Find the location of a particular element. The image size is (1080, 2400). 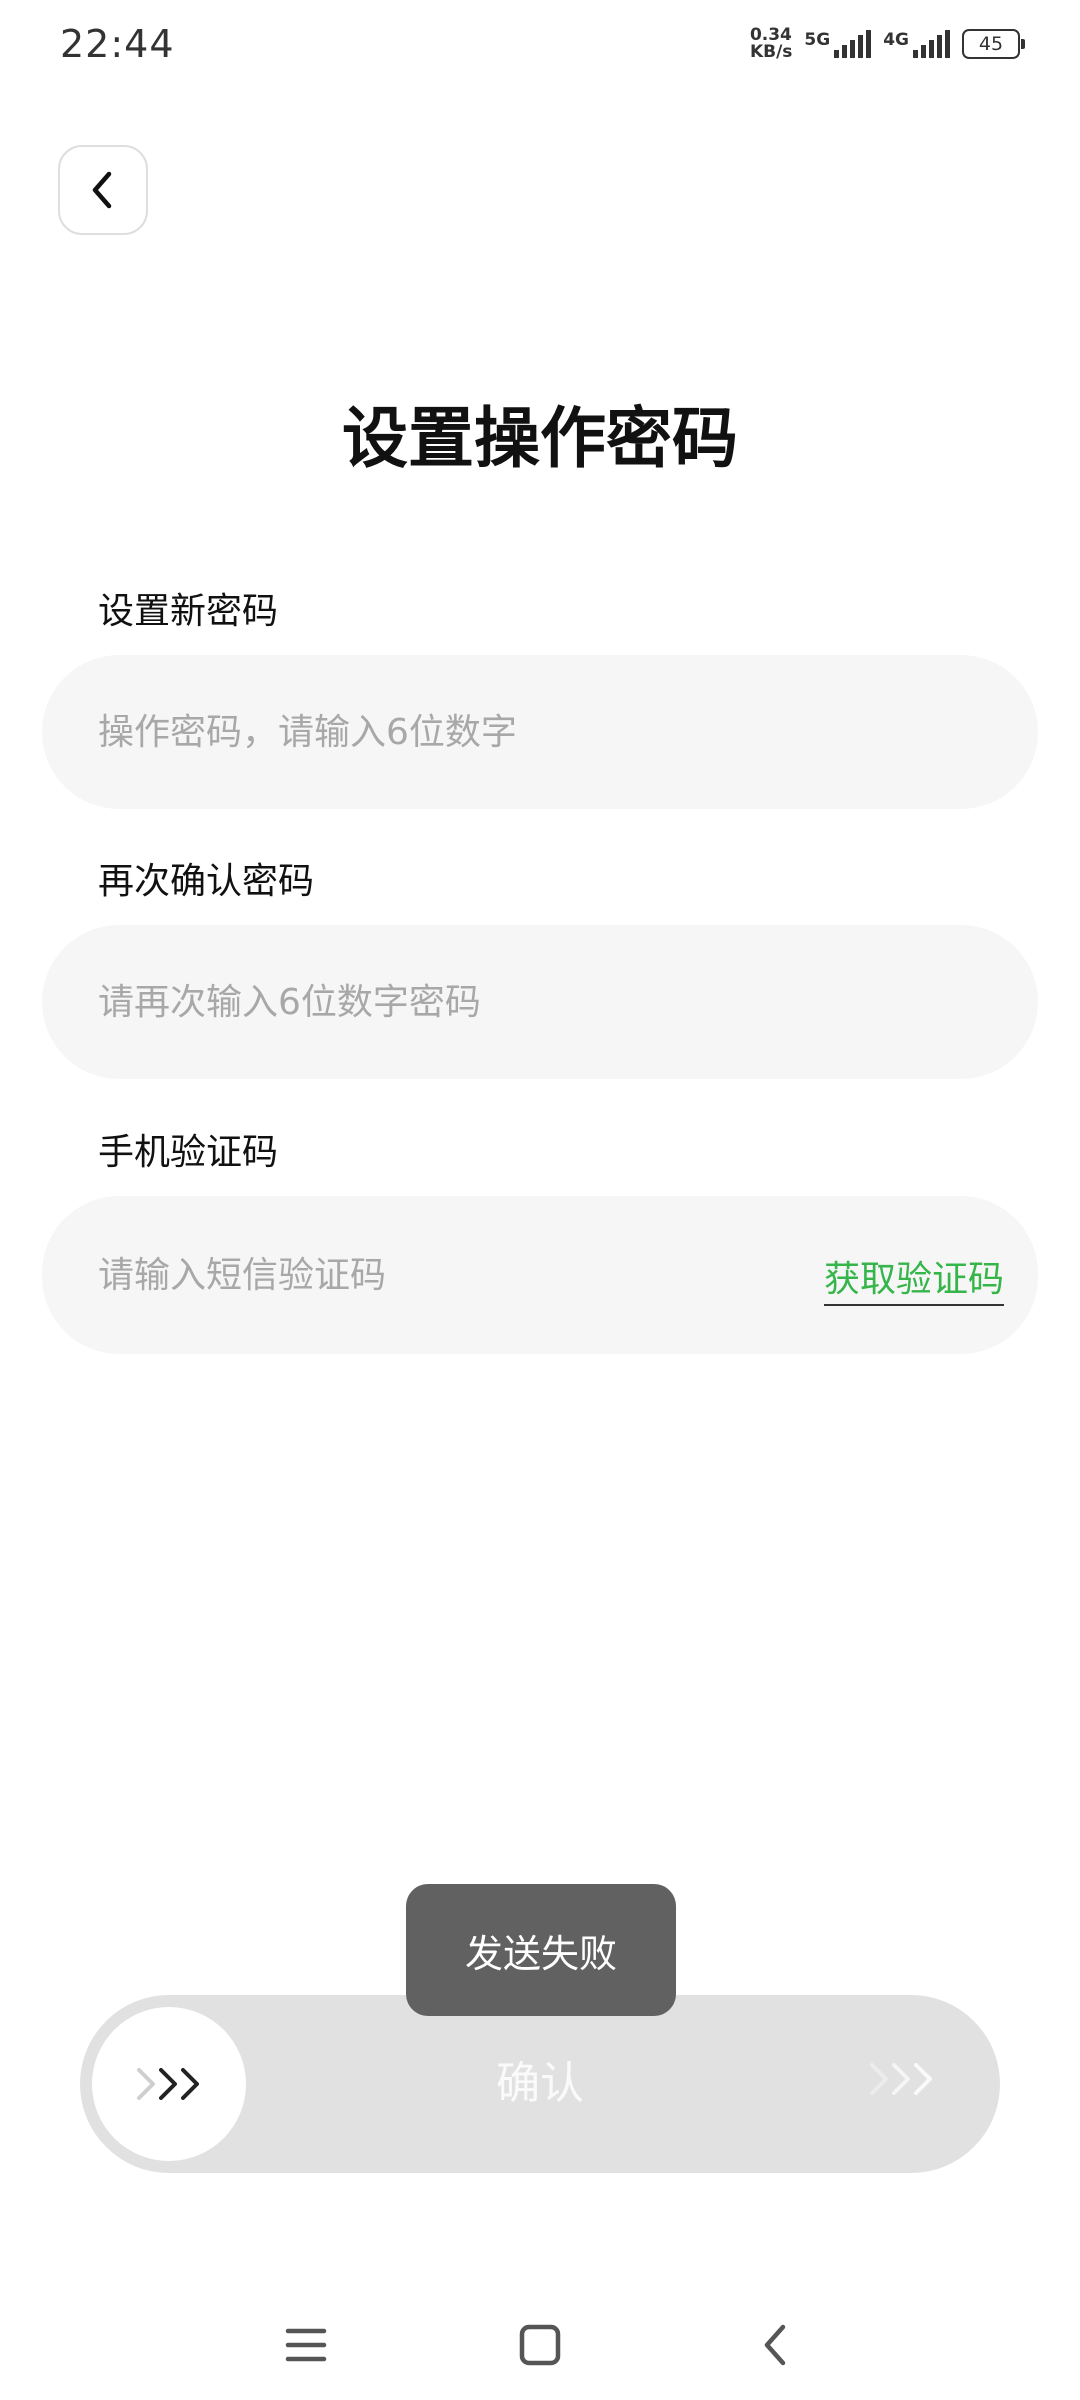

signal-5g: 5G is located at coordinates (838, 44).